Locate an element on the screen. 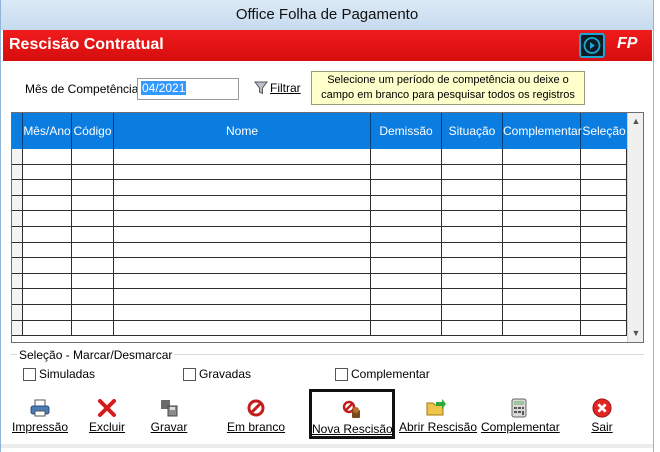 The width and height of the screenshot is (660, 452). excluir-button: Excluir is located at coordinates (107, 416).